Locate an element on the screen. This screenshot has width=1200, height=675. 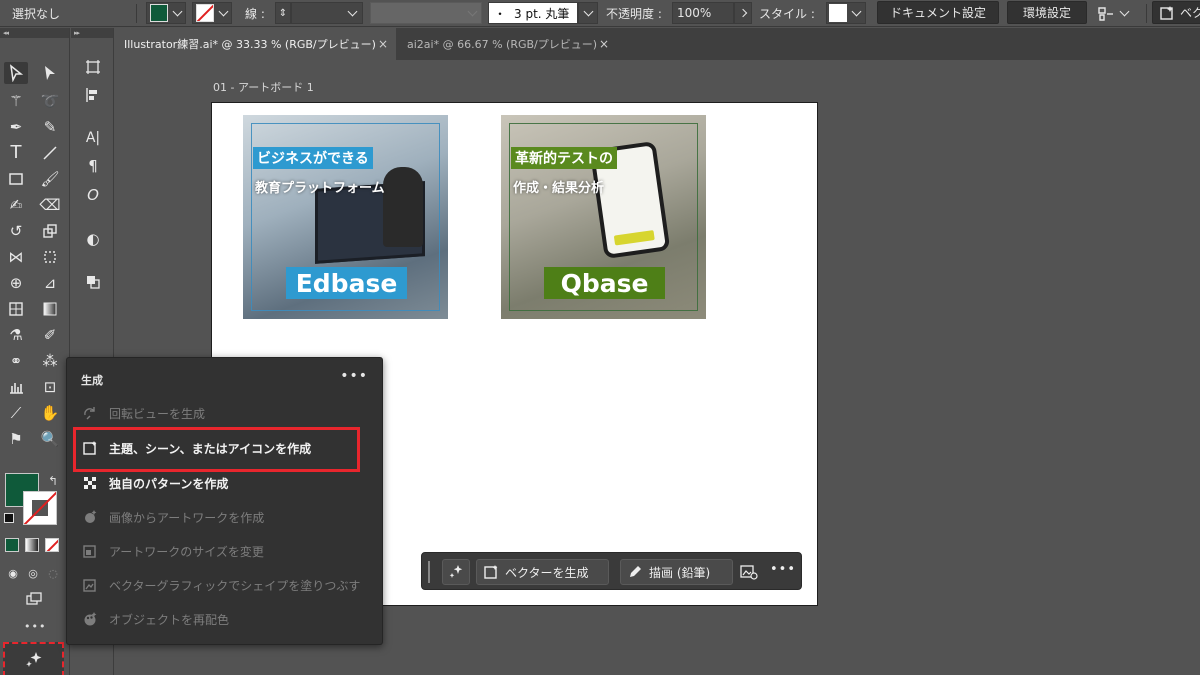
generative-ai-tool-button is located at coordinates (33, 658).